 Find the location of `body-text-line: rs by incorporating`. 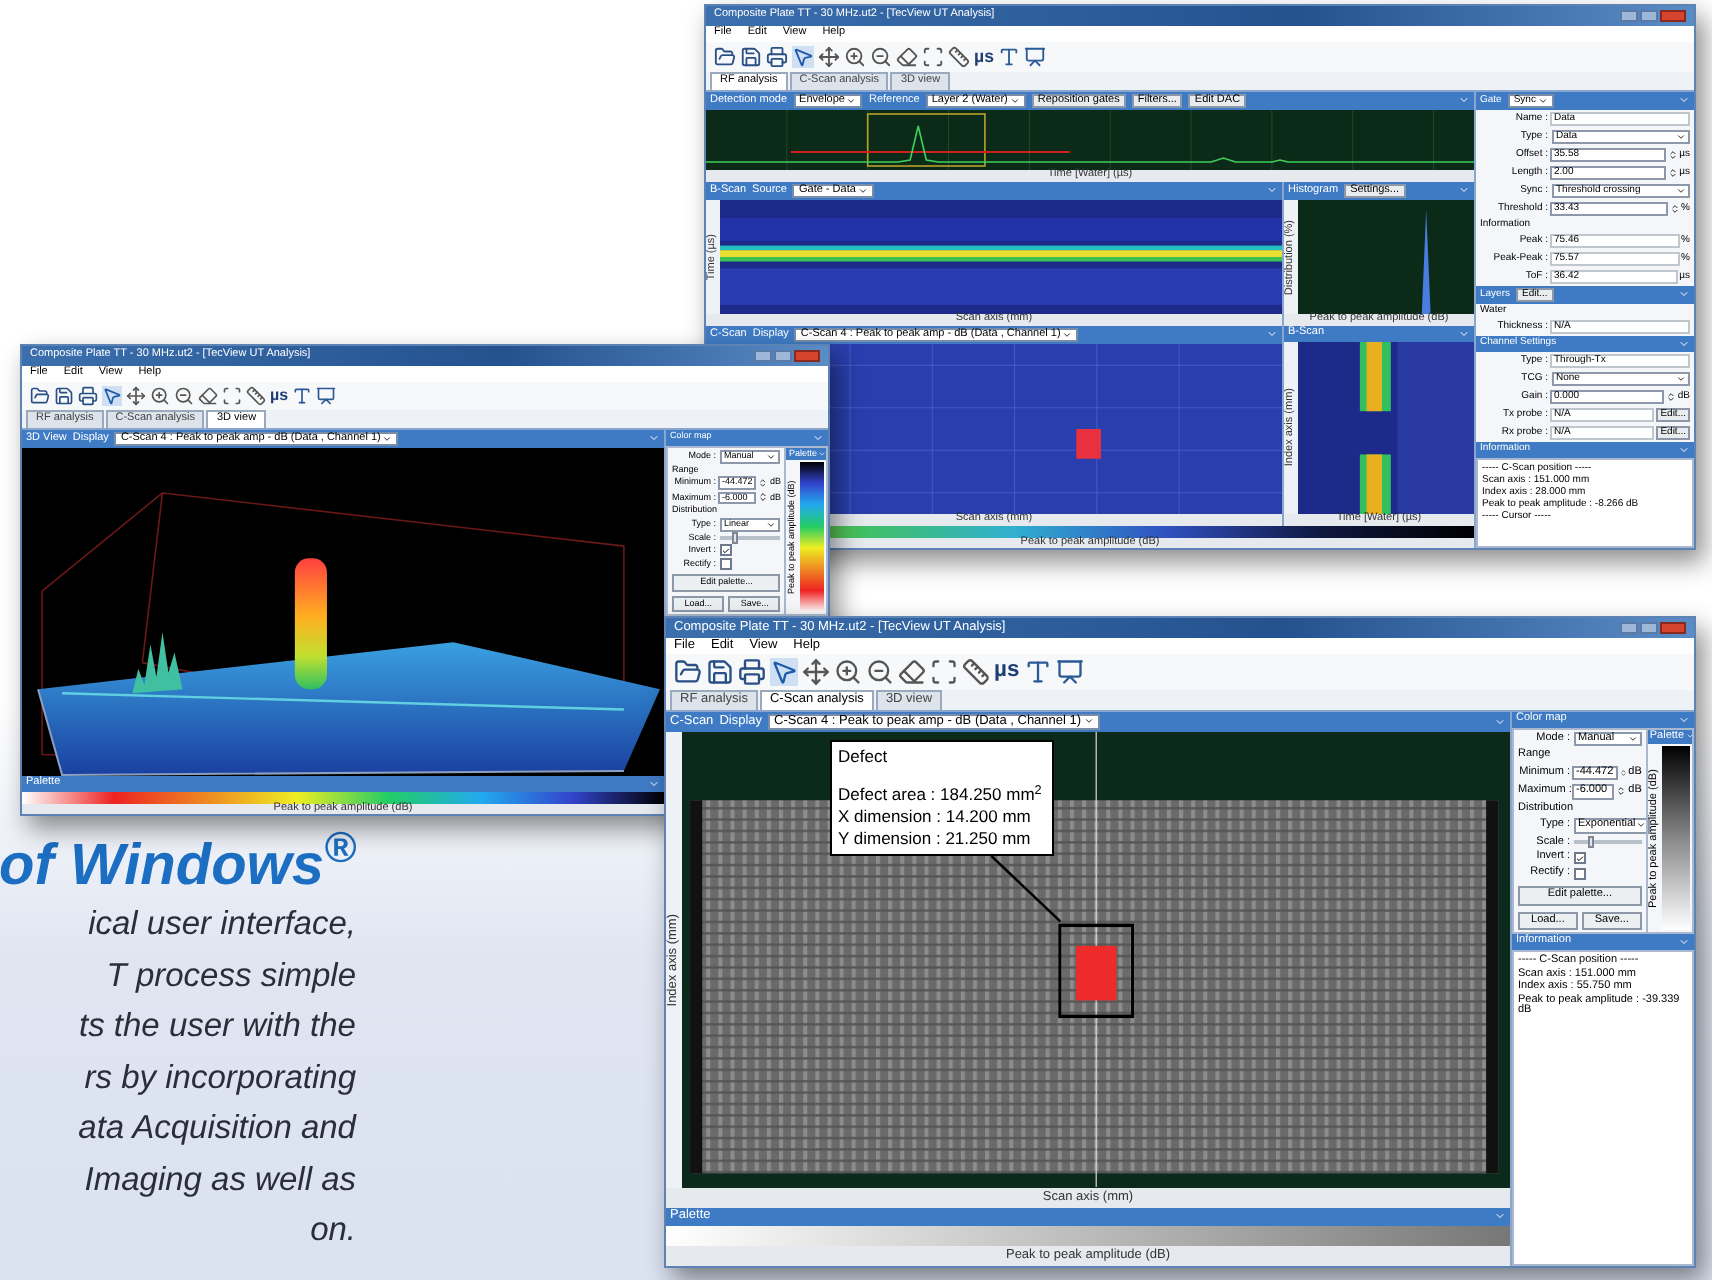

body-text-line: rs by incorporating is located at coordinates (220, 1078).